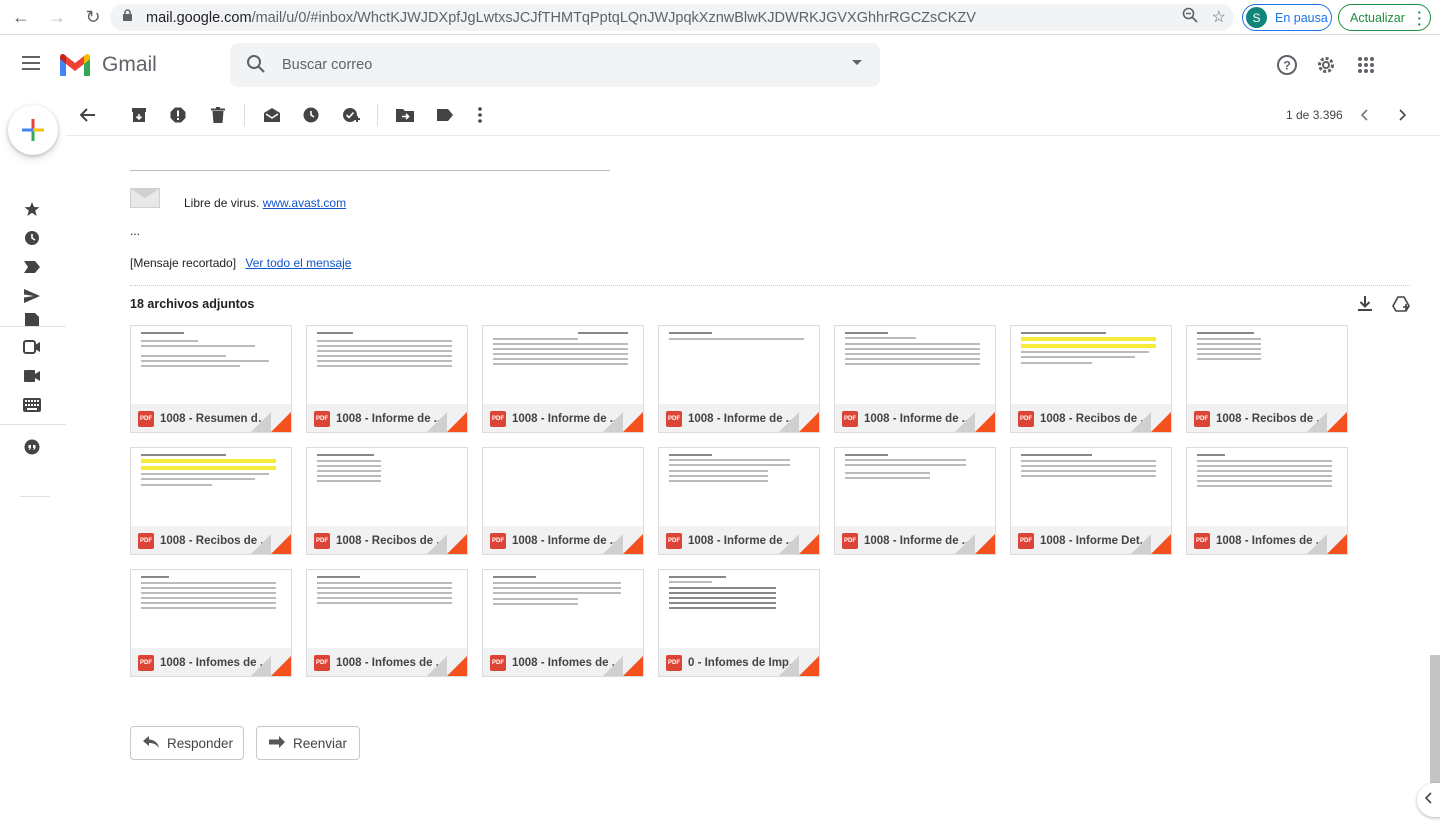  Describe the element at coordinates (32, 405) in the screenshot. I see `keyboard-icon` at that location.